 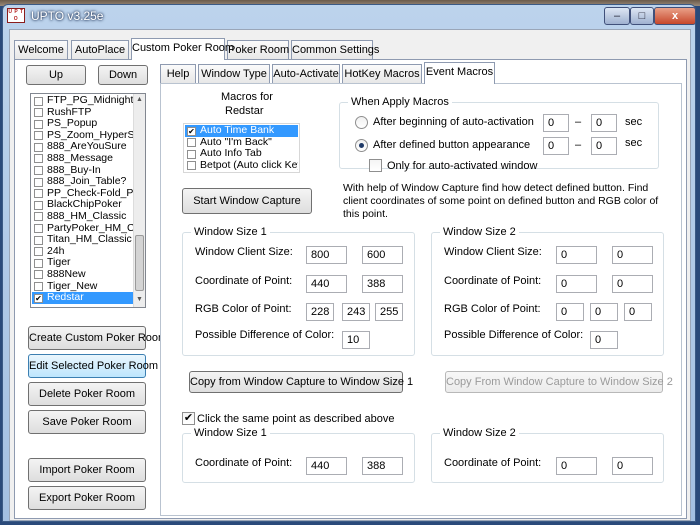 I want to click on close-button: x, so click(x=675, y=16).